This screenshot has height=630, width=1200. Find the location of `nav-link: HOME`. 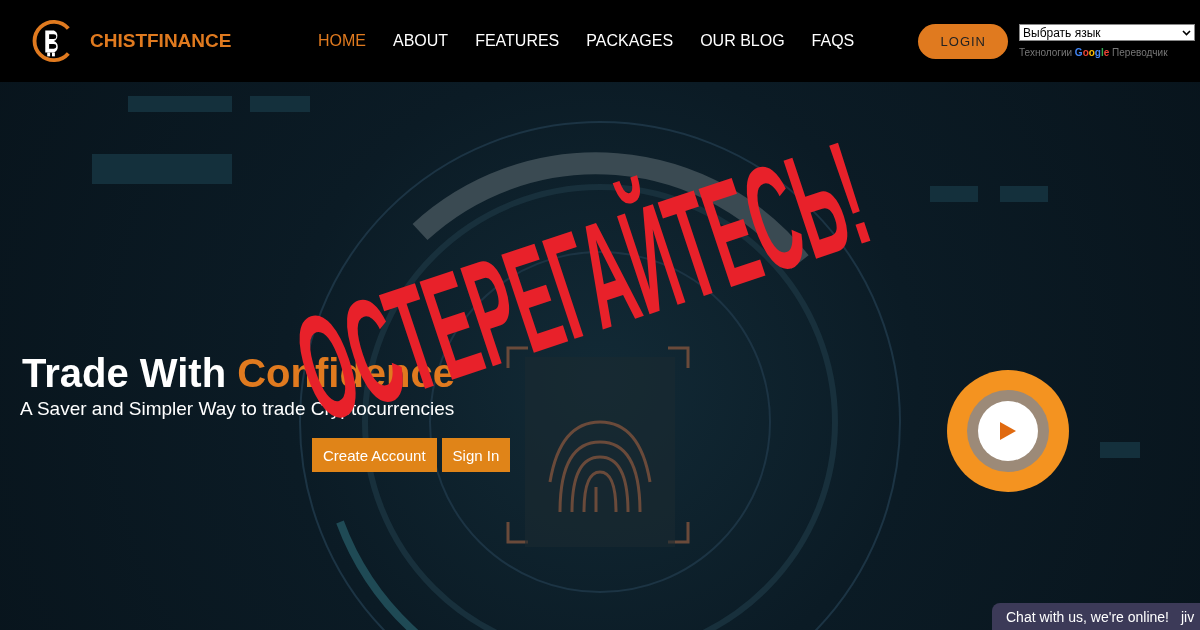

nav-link: HOME is located at coordinates (342, 41).